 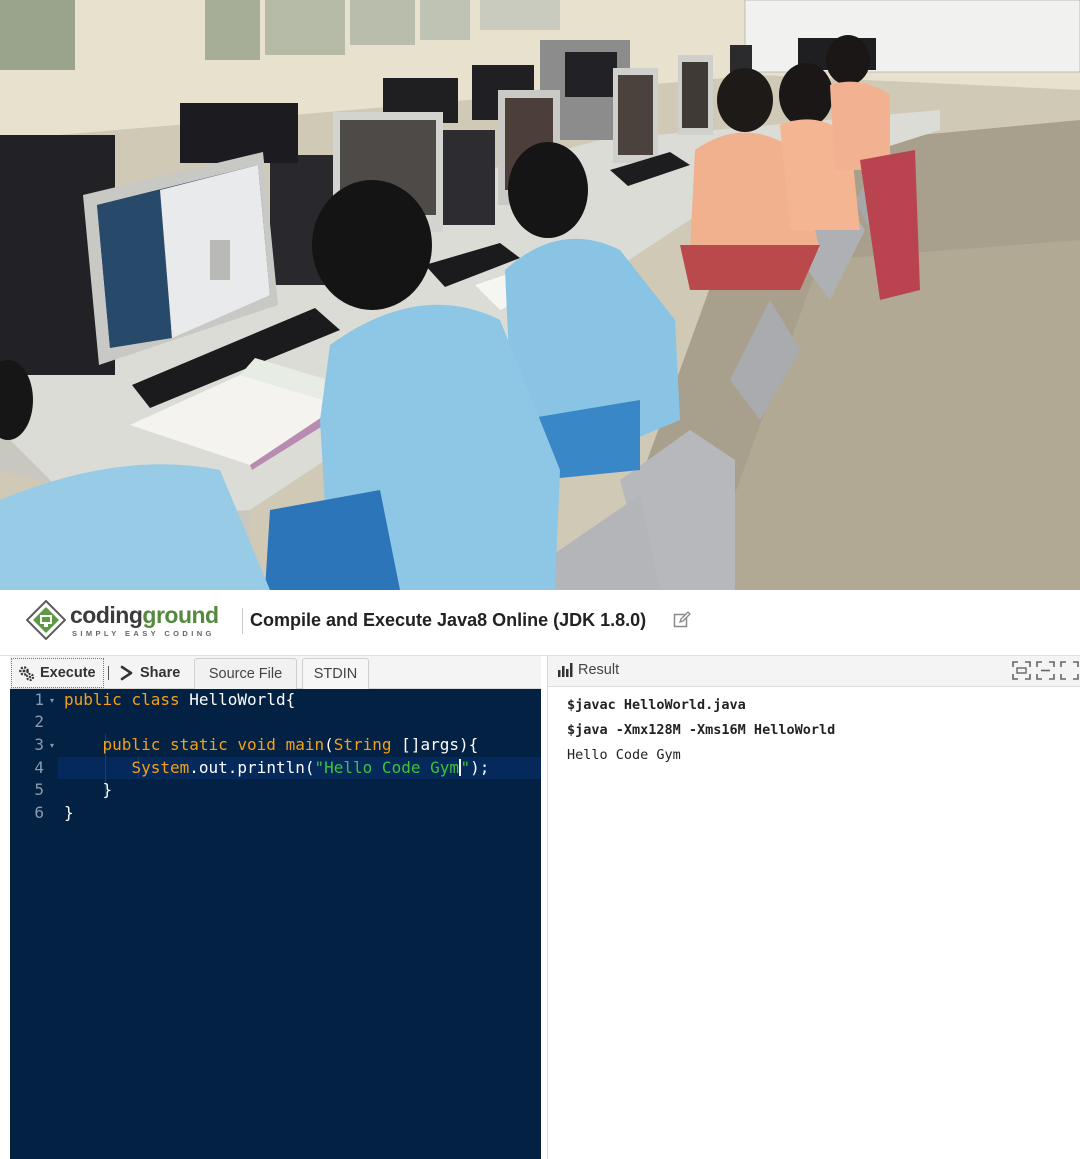 I want to click on result-tab: Result, so click(x=588, y=670).